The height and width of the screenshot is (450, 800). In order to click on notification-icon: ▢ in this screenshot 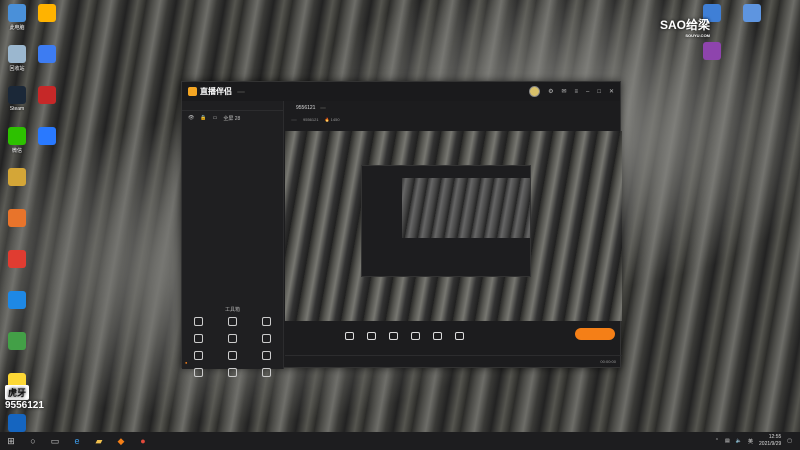, I will do `click(789, 441)`.